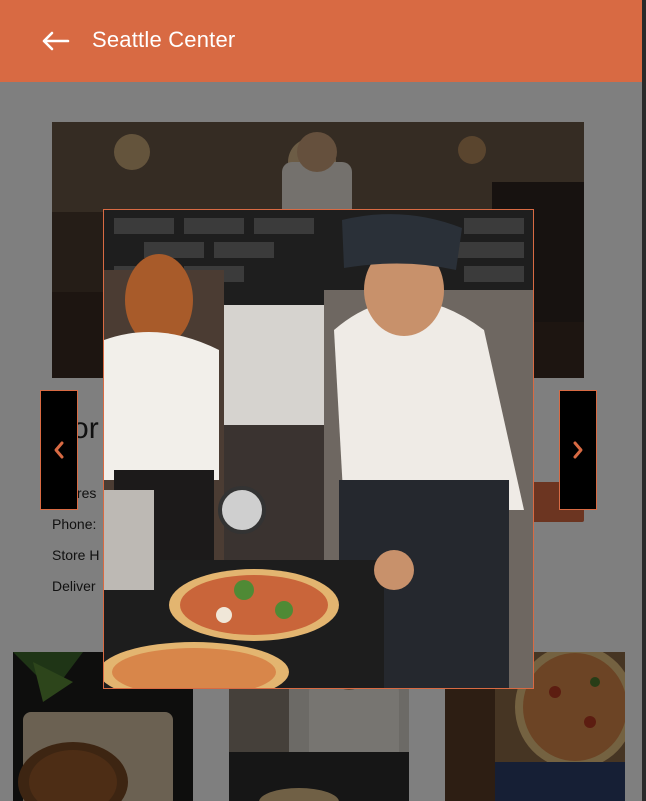 Image resolution: width=646 pixels, height=801 pixels. I want to click on arrow-left-icon, so click(56, 41).